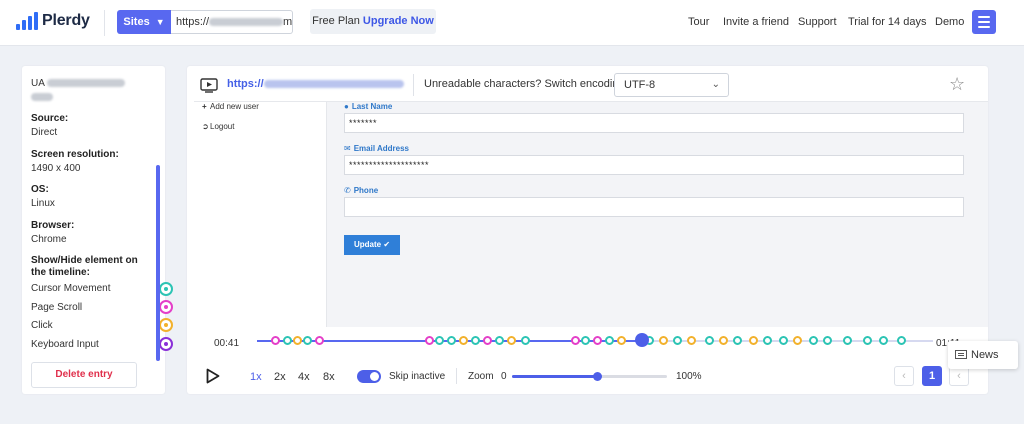 Image resolution: width=1024 pixels, height=424 pixels. I want to click on toolbar-divider, so click(413, 85).